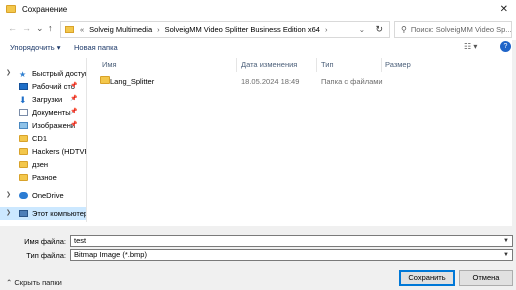 Image resolution: width=516 pixels, height=290 pixels. I want to click on breadcrumb-overflow: «, so click(82, 29).